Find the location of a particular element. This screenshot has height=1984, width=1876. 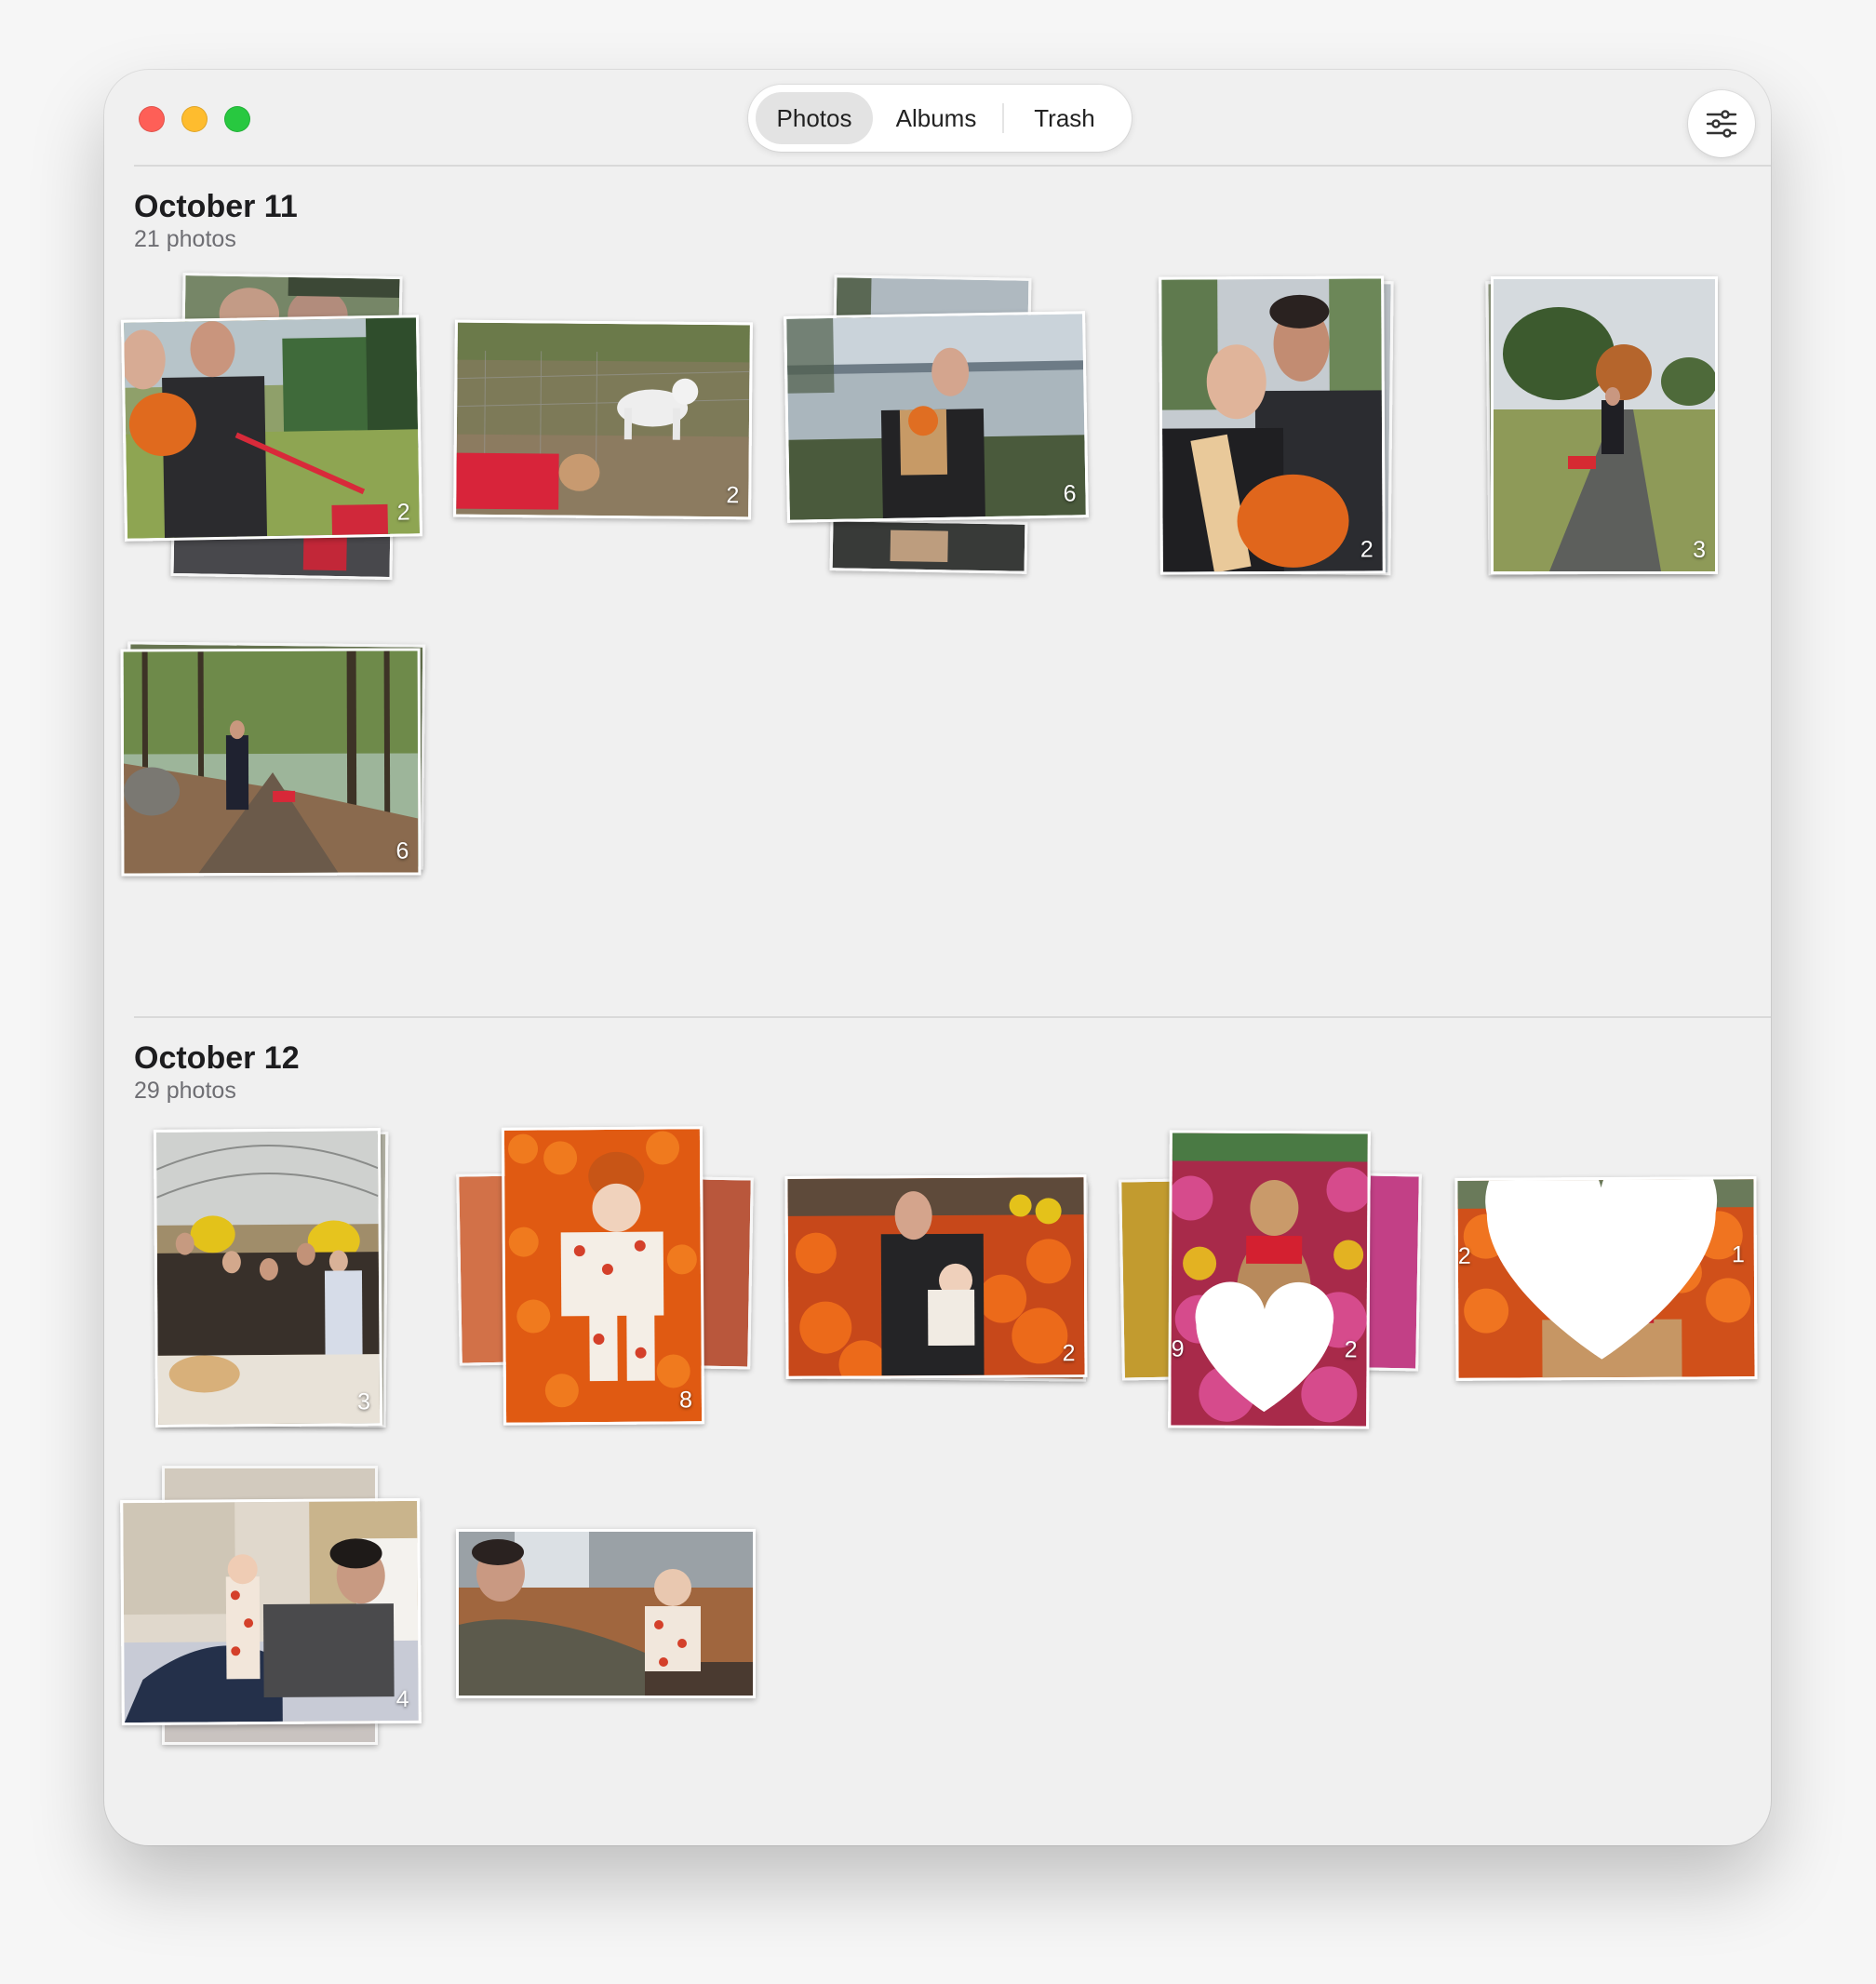

close-window-button is located at coordinates (152, 119).